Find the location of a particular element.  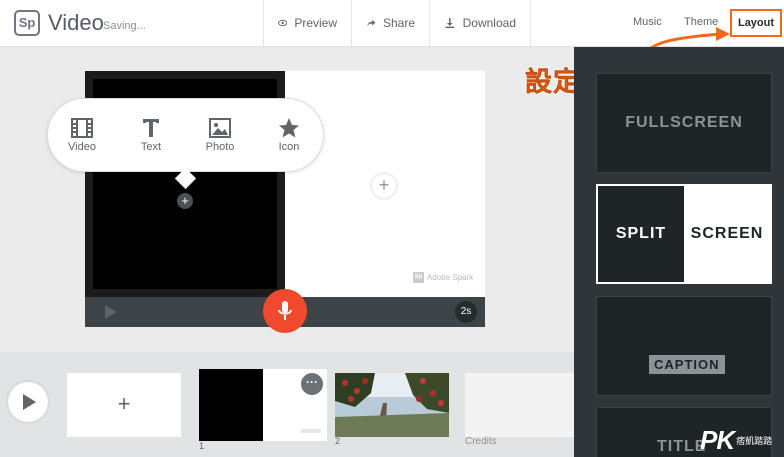

site-name: 痞凱踏踏 is located at coordinates (754, 440).